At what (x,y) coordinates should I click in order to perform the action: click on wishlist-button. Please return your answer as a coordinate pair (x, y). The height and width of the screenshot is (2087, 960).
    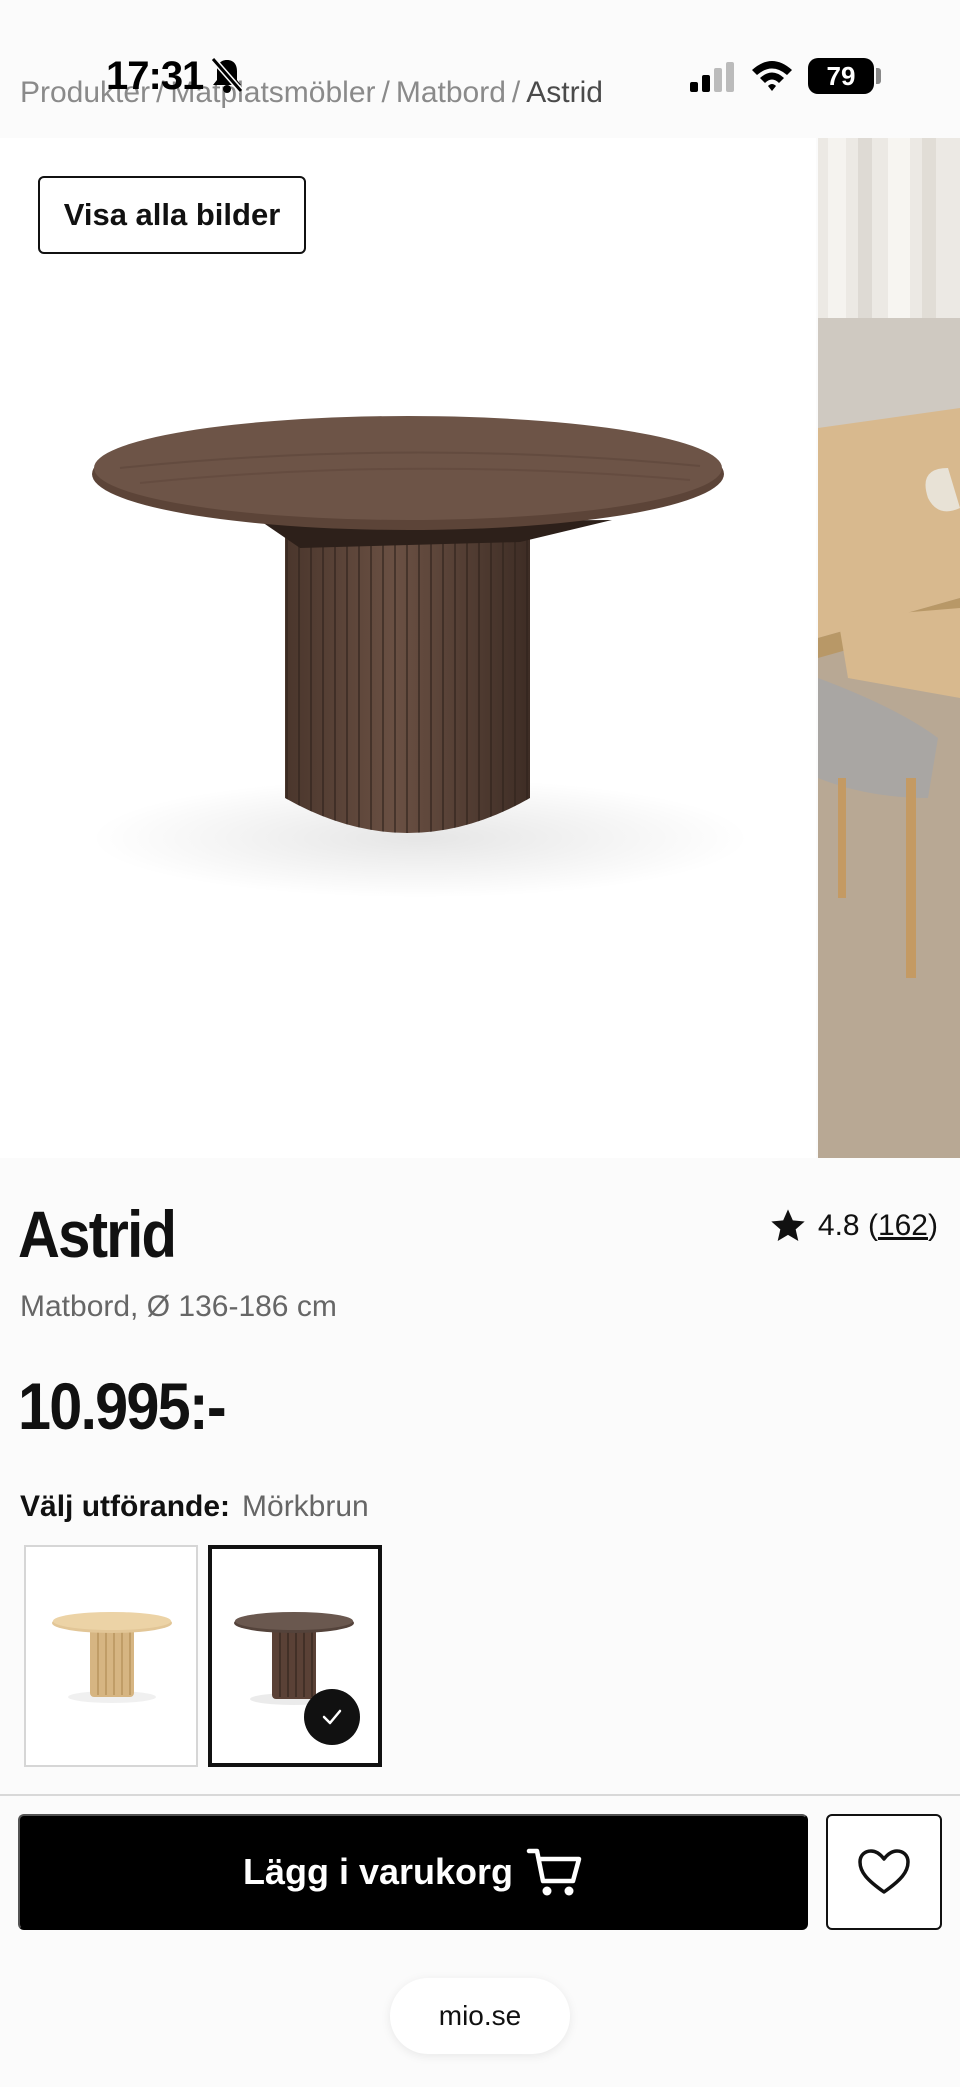
    Looking at the image, I should click on (884, 1872).